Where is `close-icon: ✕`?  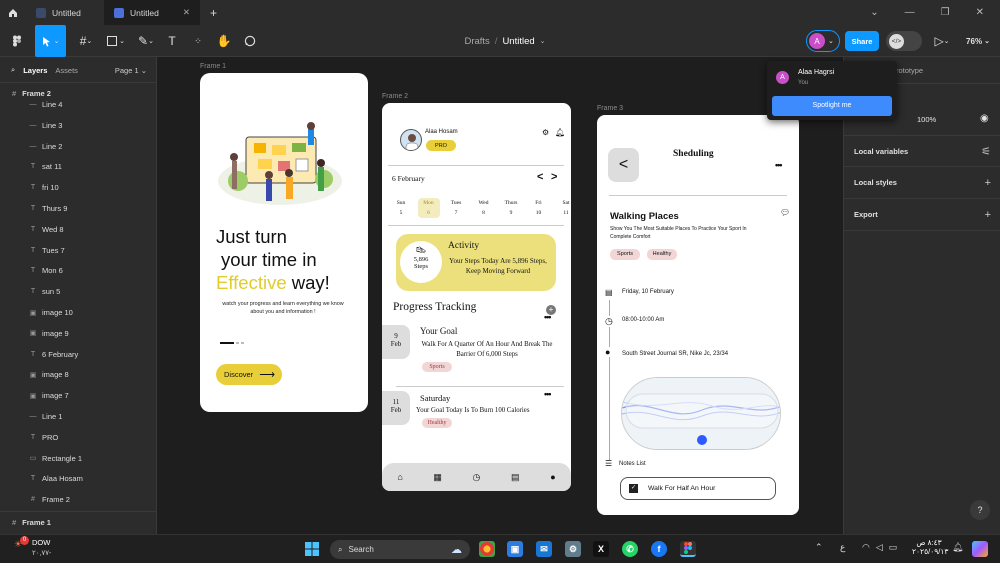
close-icon: ✕ is located at coordinates (980, 12).